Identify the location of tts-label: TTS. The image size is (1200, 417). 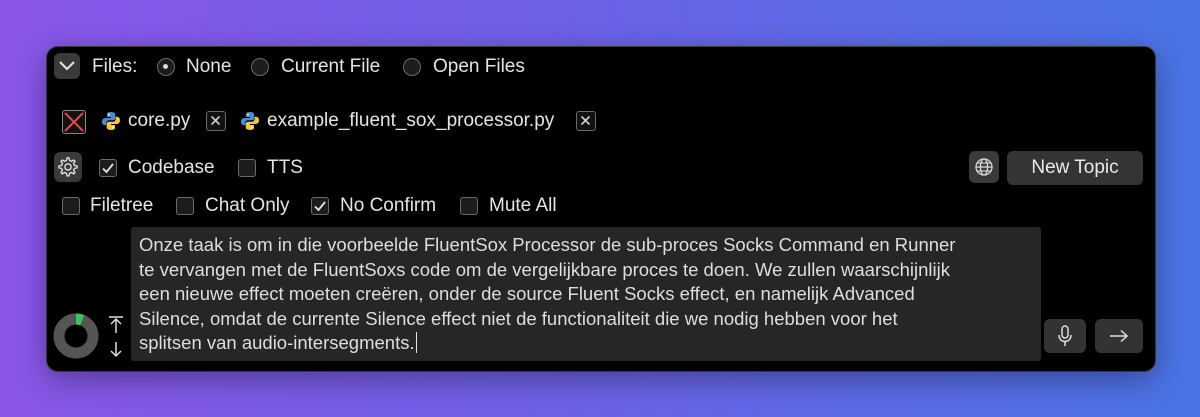
(285, 168).